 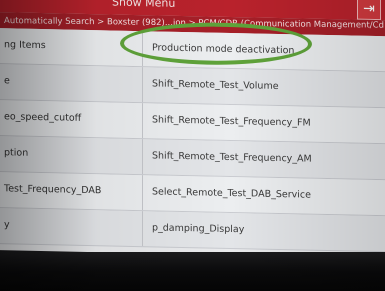 What do you see at coordinates (52, 189) in the screenshot?
I see `list-item-left: Test_Frequency_DAB` at bounding box center [52, 189].